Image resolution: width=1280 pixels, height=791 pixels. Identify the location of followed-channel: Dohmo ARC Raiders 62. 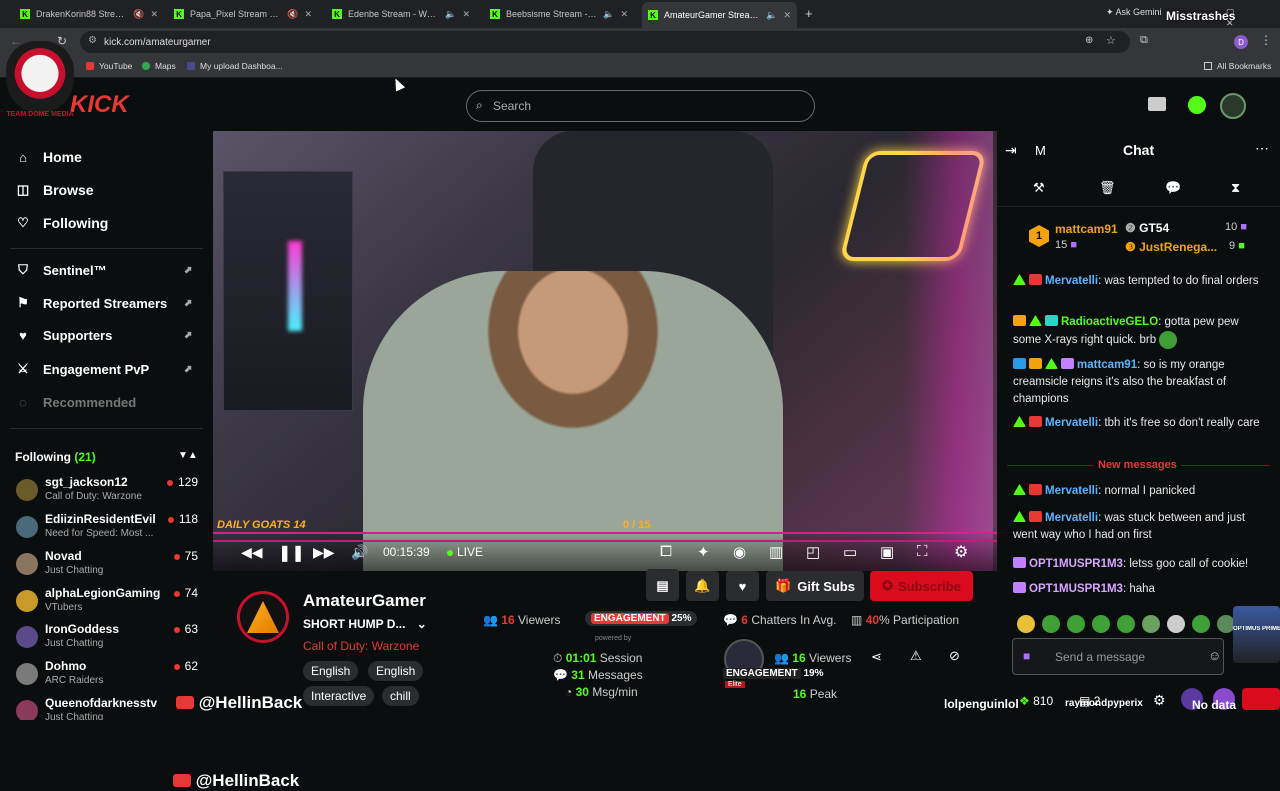
(109, 677).